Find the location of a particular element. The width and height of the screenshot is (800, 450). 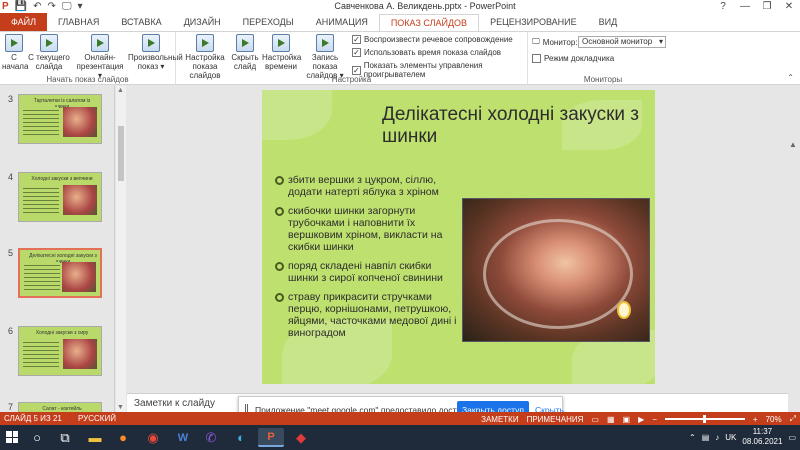

notes-placeholder: Заметки к слайду is located at coordinates (174, 403).